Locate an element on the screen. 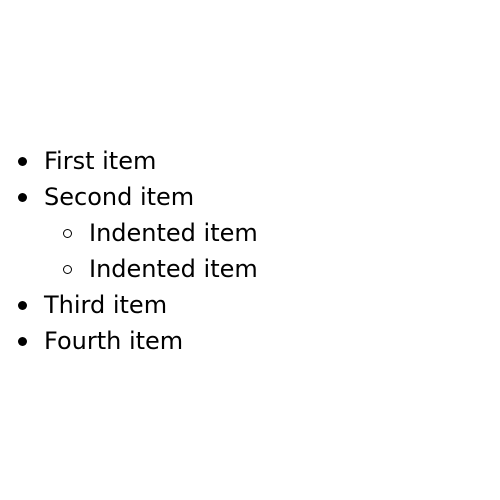 The width and height of the screenshot is (500, 500). list-item: Third item is located at coordinates (129, 305).